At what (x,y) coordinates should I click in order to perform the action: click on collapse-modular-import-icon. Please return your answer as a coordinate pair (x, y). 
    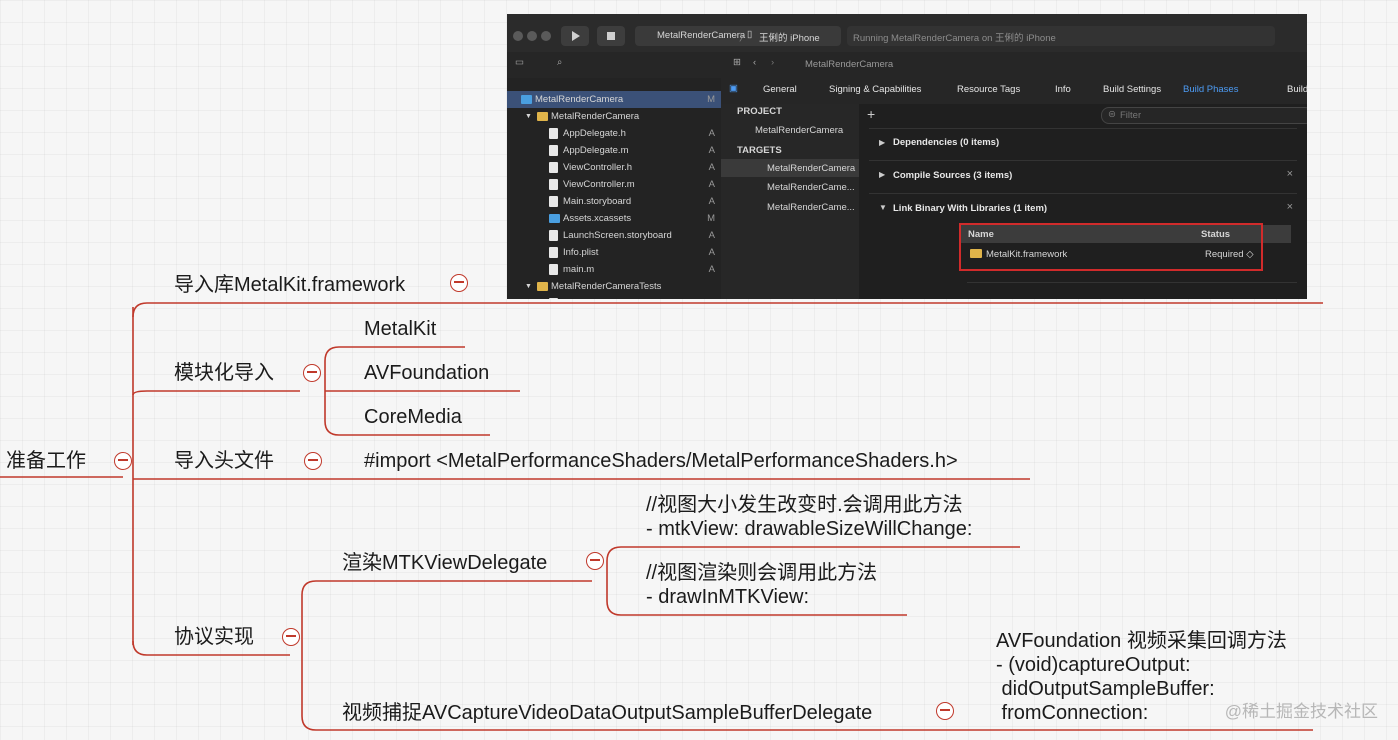
    Looking at the image, I should click on (312, 373).